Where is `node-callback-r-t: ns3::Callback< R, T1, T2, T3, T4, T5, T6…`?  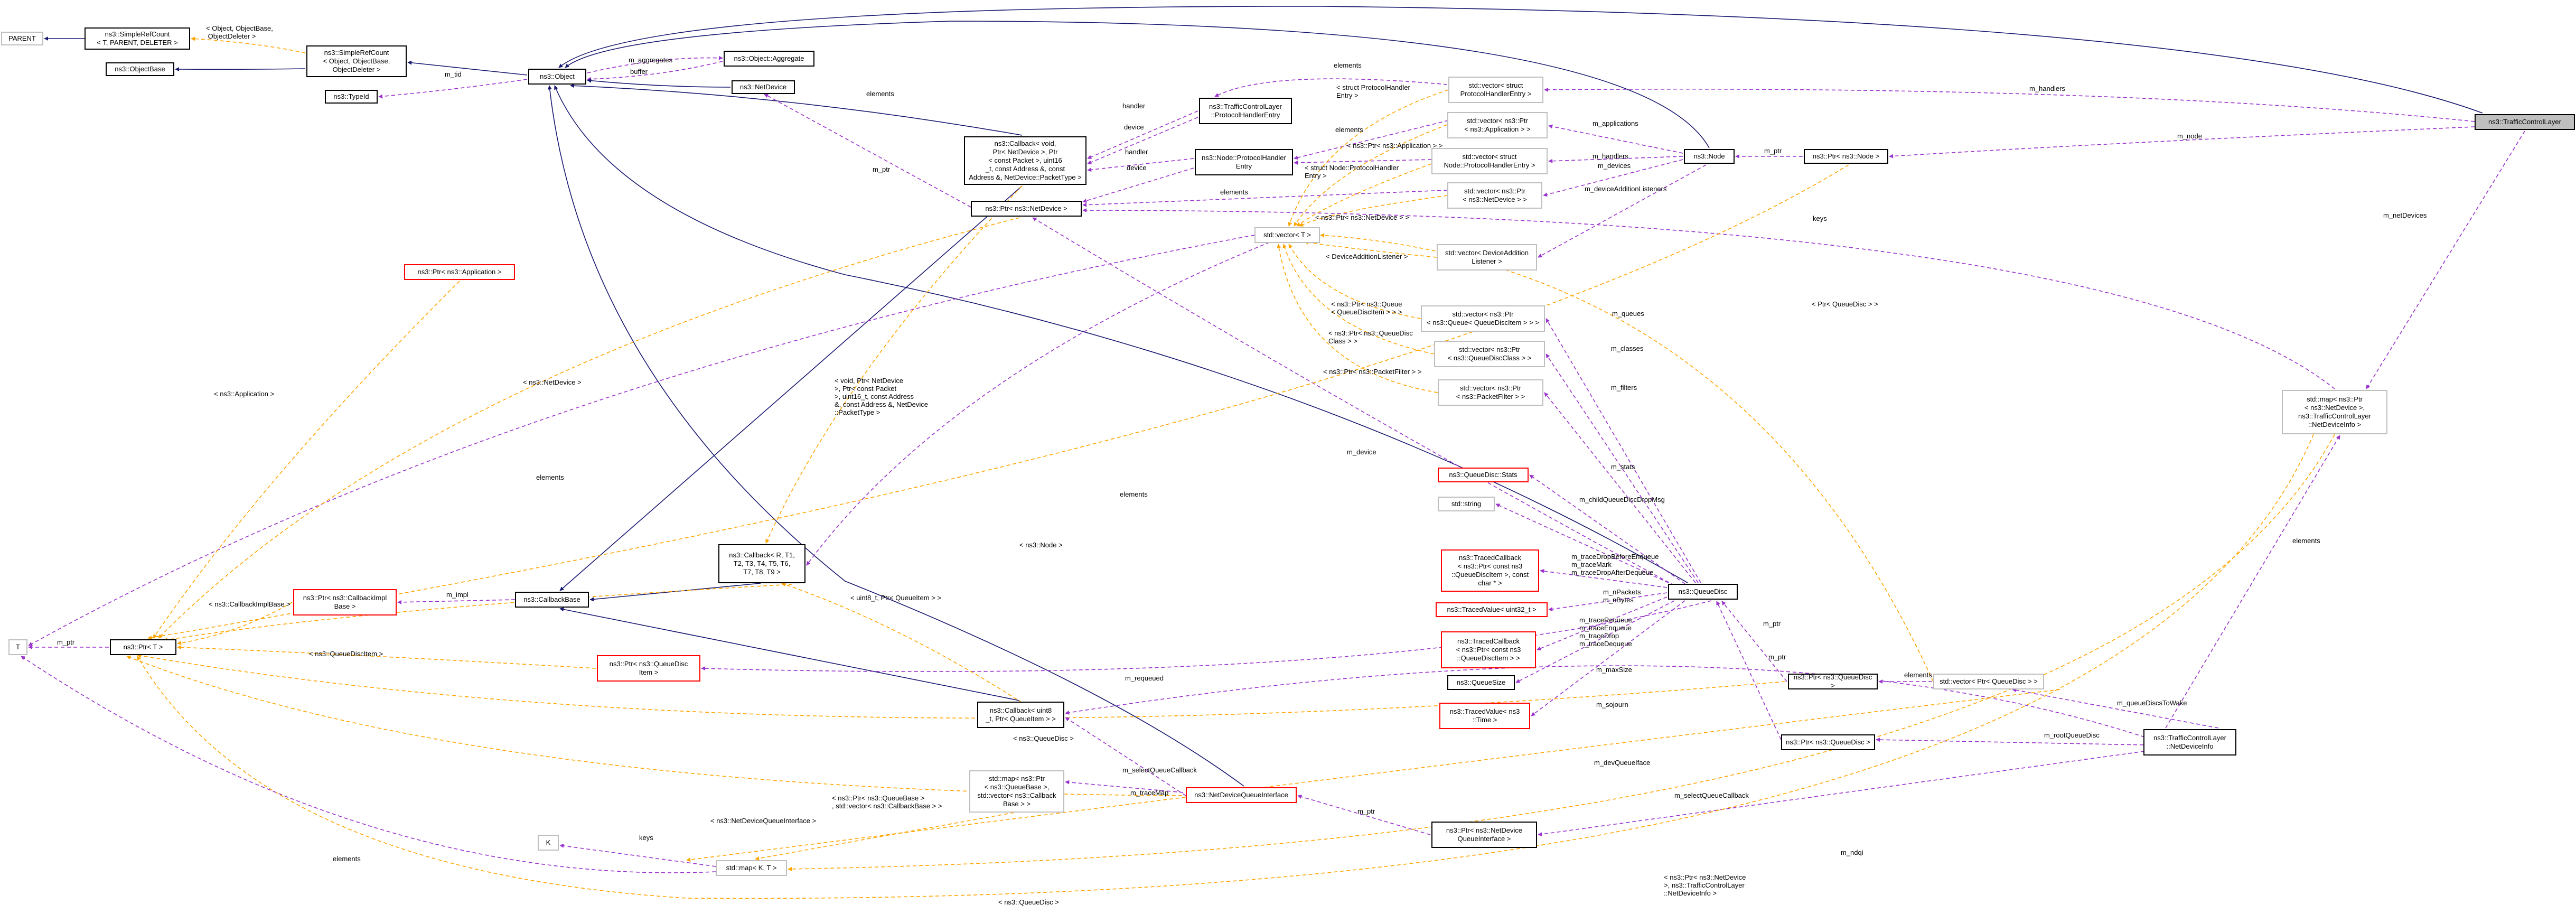 node-callback-r-t: ns3::Callback< R, T1, T2, T3, T4, T5, T6… is located at coordinates (761, 563).